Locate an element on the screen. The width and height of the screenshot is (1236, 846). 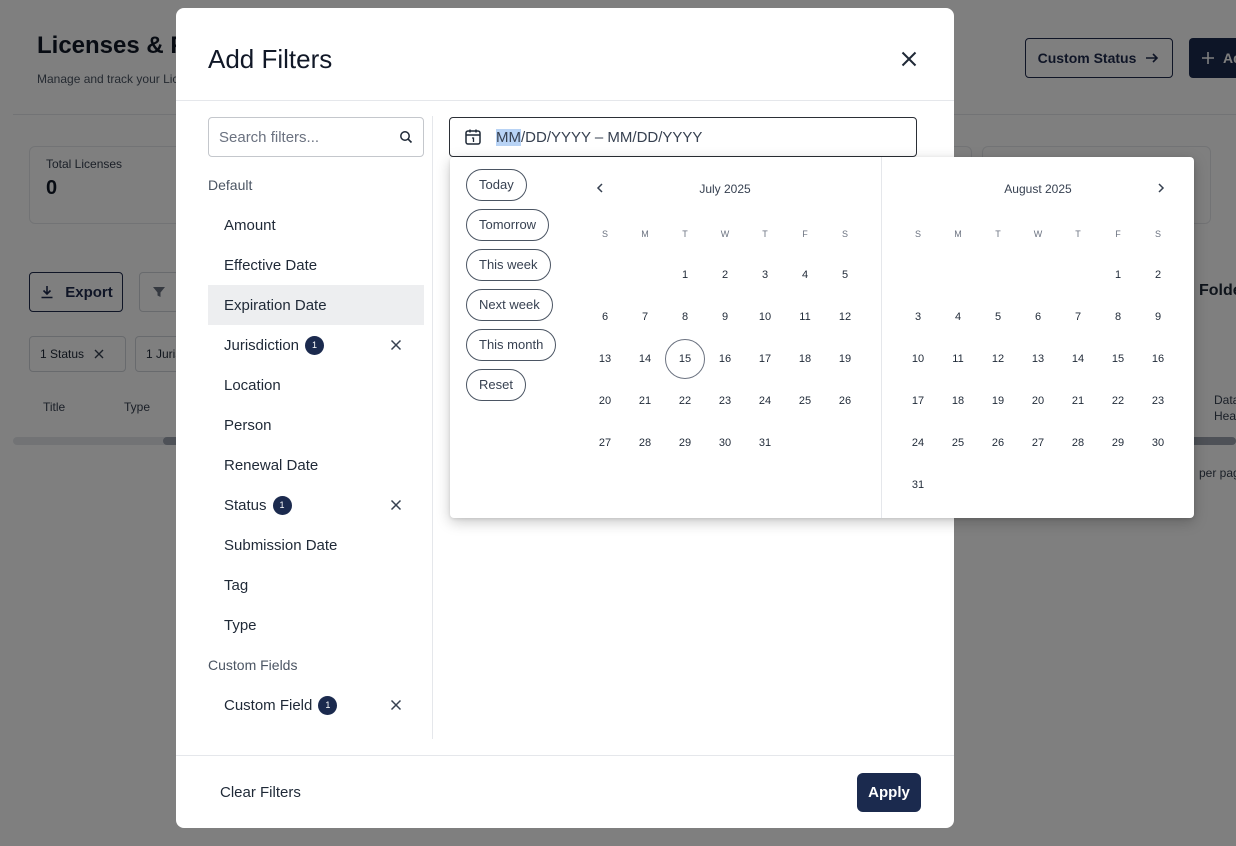
modal-title: Add Filters is located at coordinates (270, 59).